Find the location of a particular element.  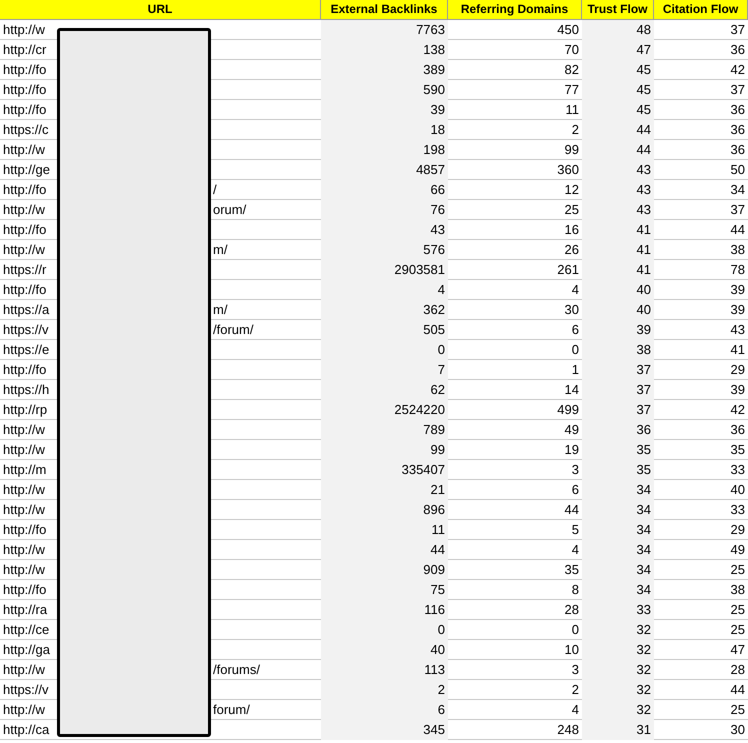

url-text: / is located at coordinates (215, 190).